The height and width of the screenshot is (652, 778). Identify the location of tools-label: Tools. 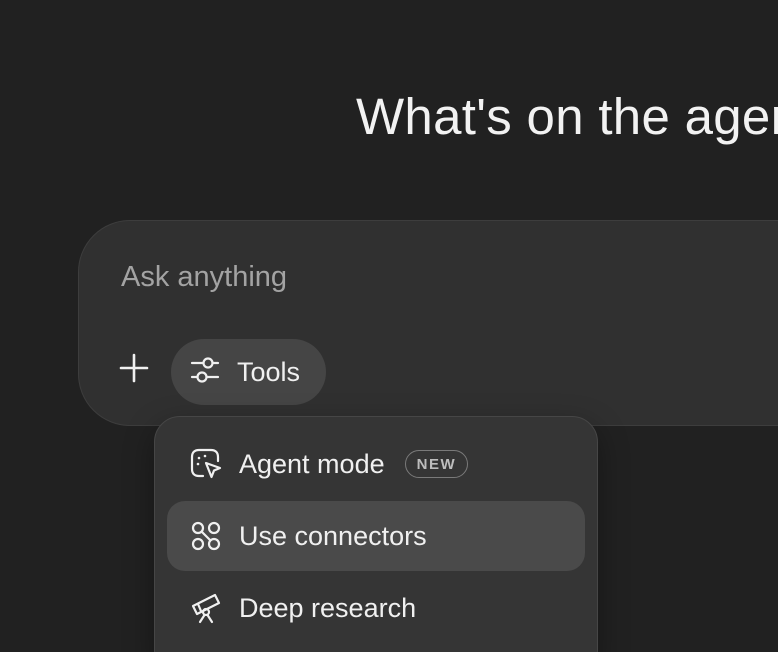
(269, 371).